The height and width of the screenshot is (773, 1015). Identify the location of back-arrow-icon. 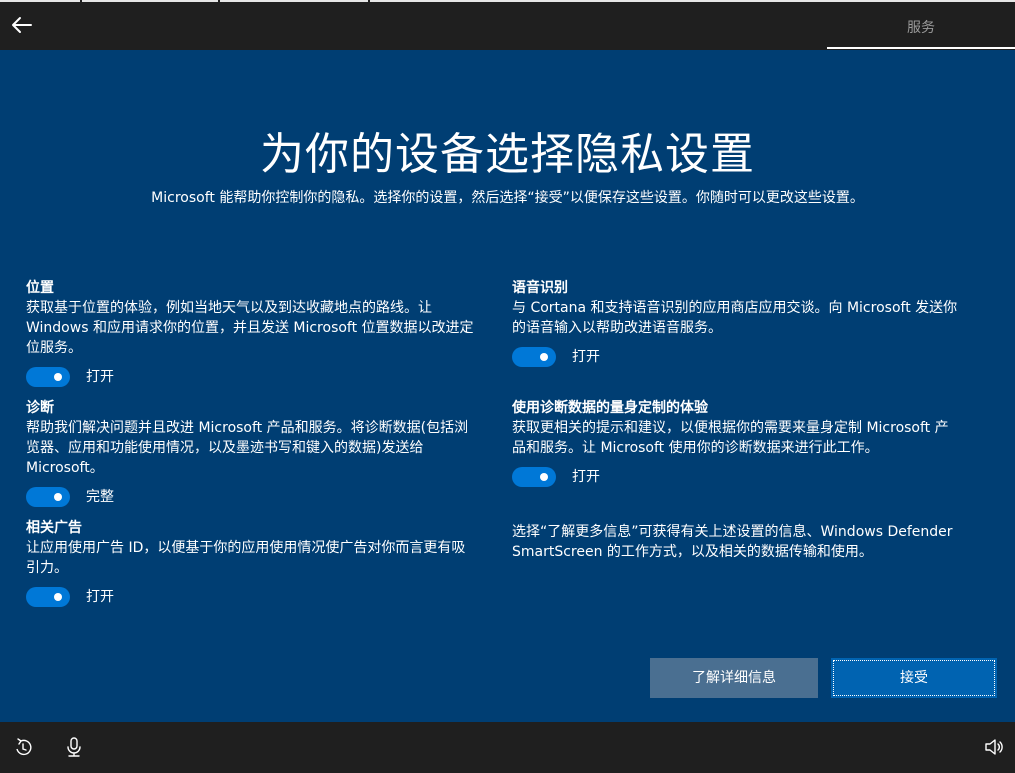
(22, 25).